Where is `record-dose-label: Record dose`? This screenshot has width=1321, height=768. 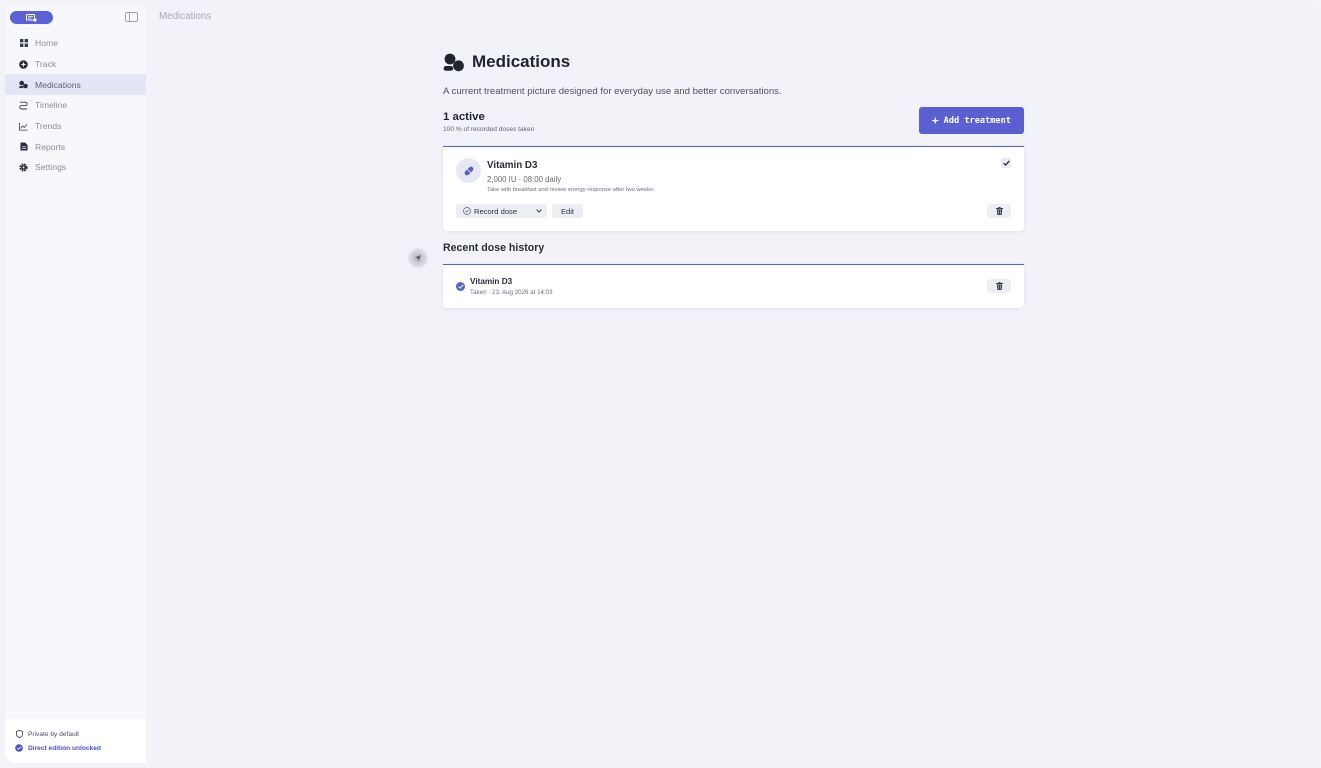 record-dose-label: Record dose is located at coordinates (496, 211).